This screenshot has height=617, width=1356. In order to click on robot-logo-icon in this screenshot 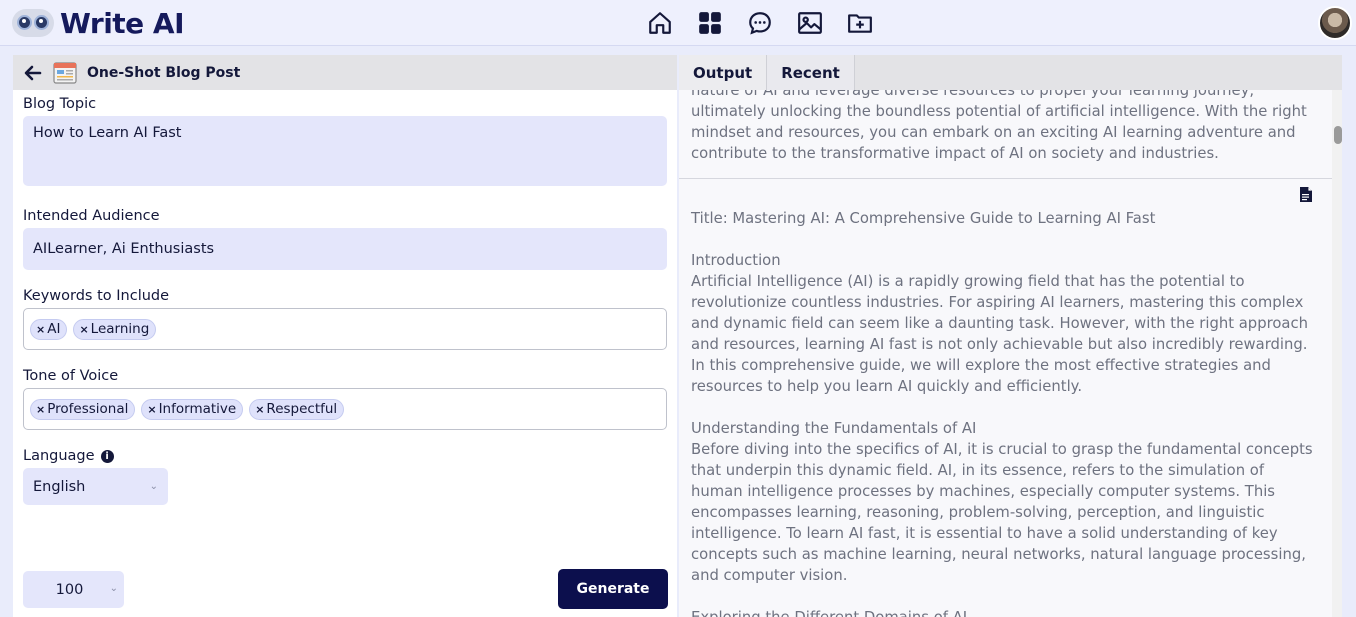, I will do `click(33, 23)`.